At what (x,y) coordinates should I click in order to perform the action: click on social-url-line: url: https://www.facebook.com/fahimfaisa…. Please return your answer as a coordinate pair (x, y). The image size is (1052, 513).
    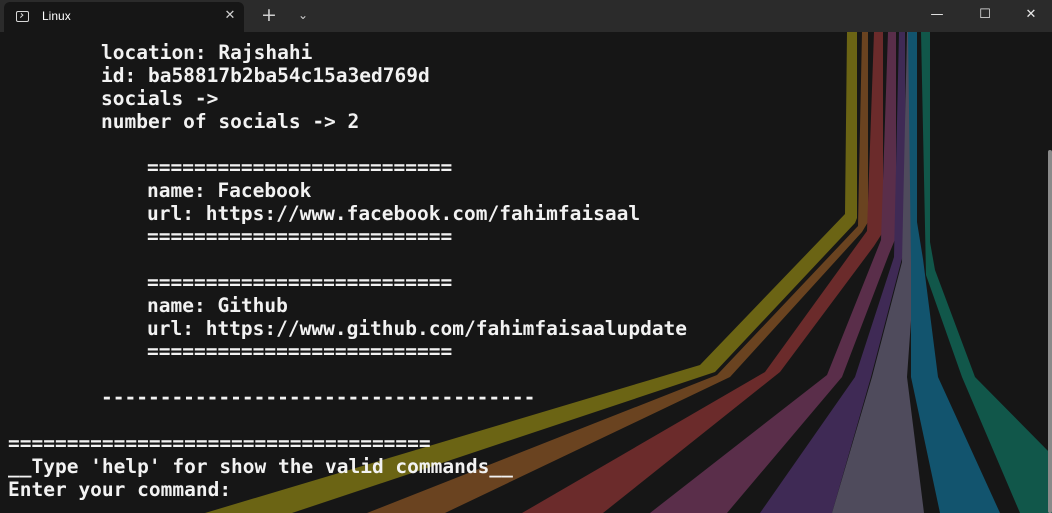
    Looking at the image, I should click on (394, 213).